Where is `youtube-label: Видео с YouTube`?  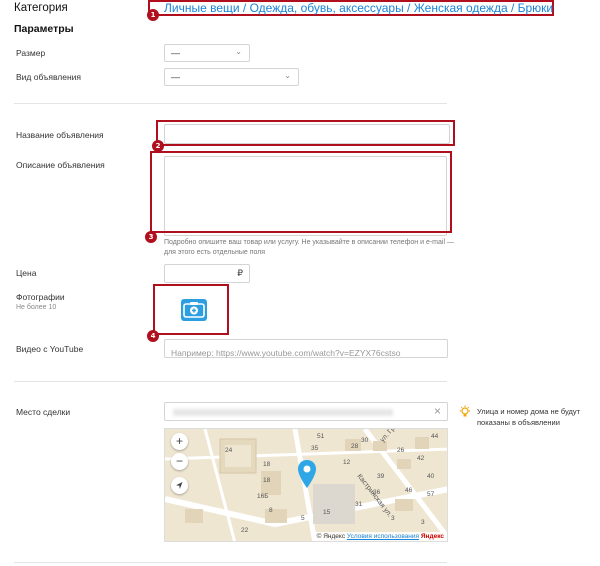
youtube-label: Видео с YouTube is located at coordinates (50, 349).